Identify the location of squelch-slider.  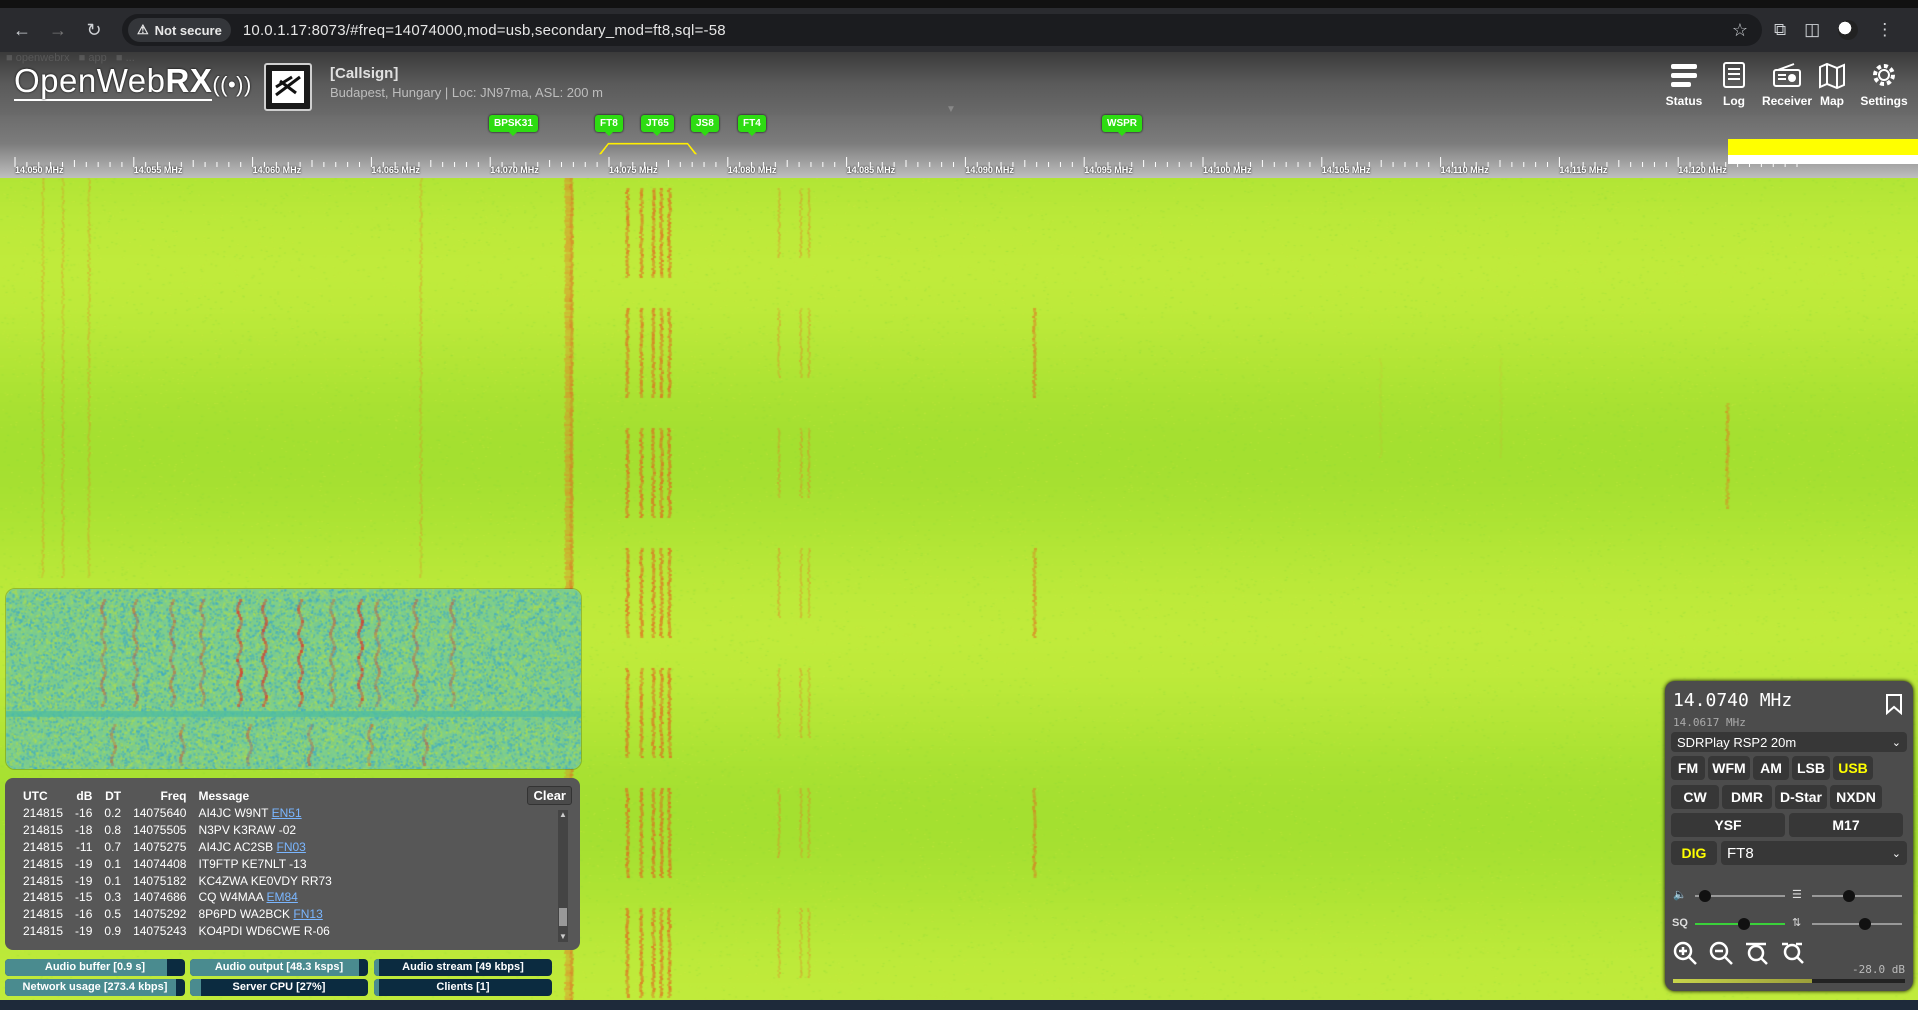
(1740, 924).